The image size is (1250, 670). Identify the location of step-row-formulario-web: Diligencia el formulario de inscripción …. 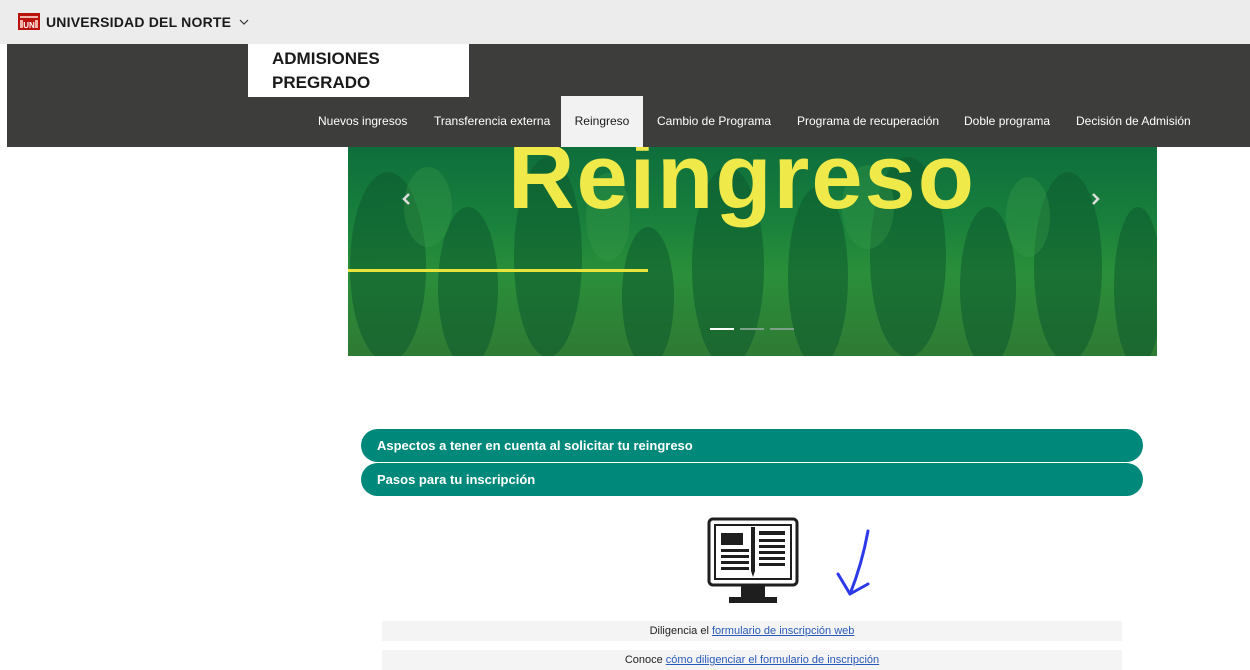
(752, 631).